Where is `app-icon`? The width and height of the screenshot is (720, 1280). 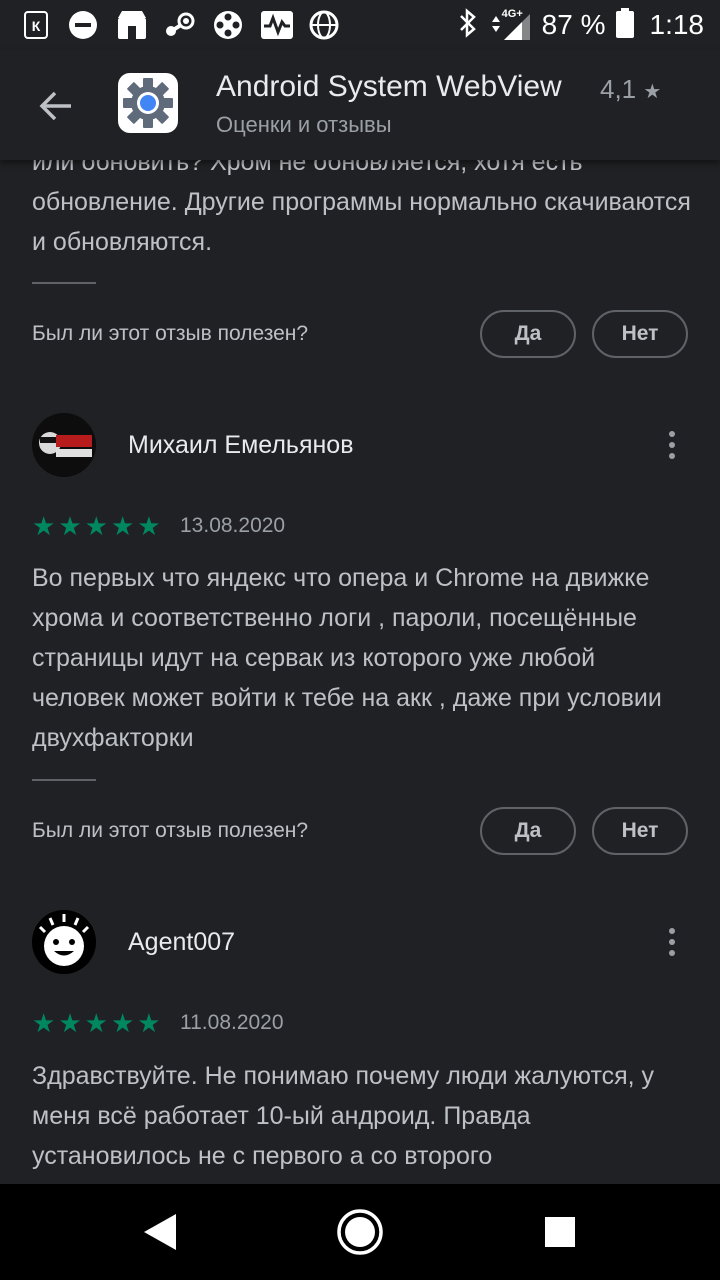 app-icon is located at coordinates (148, 103).